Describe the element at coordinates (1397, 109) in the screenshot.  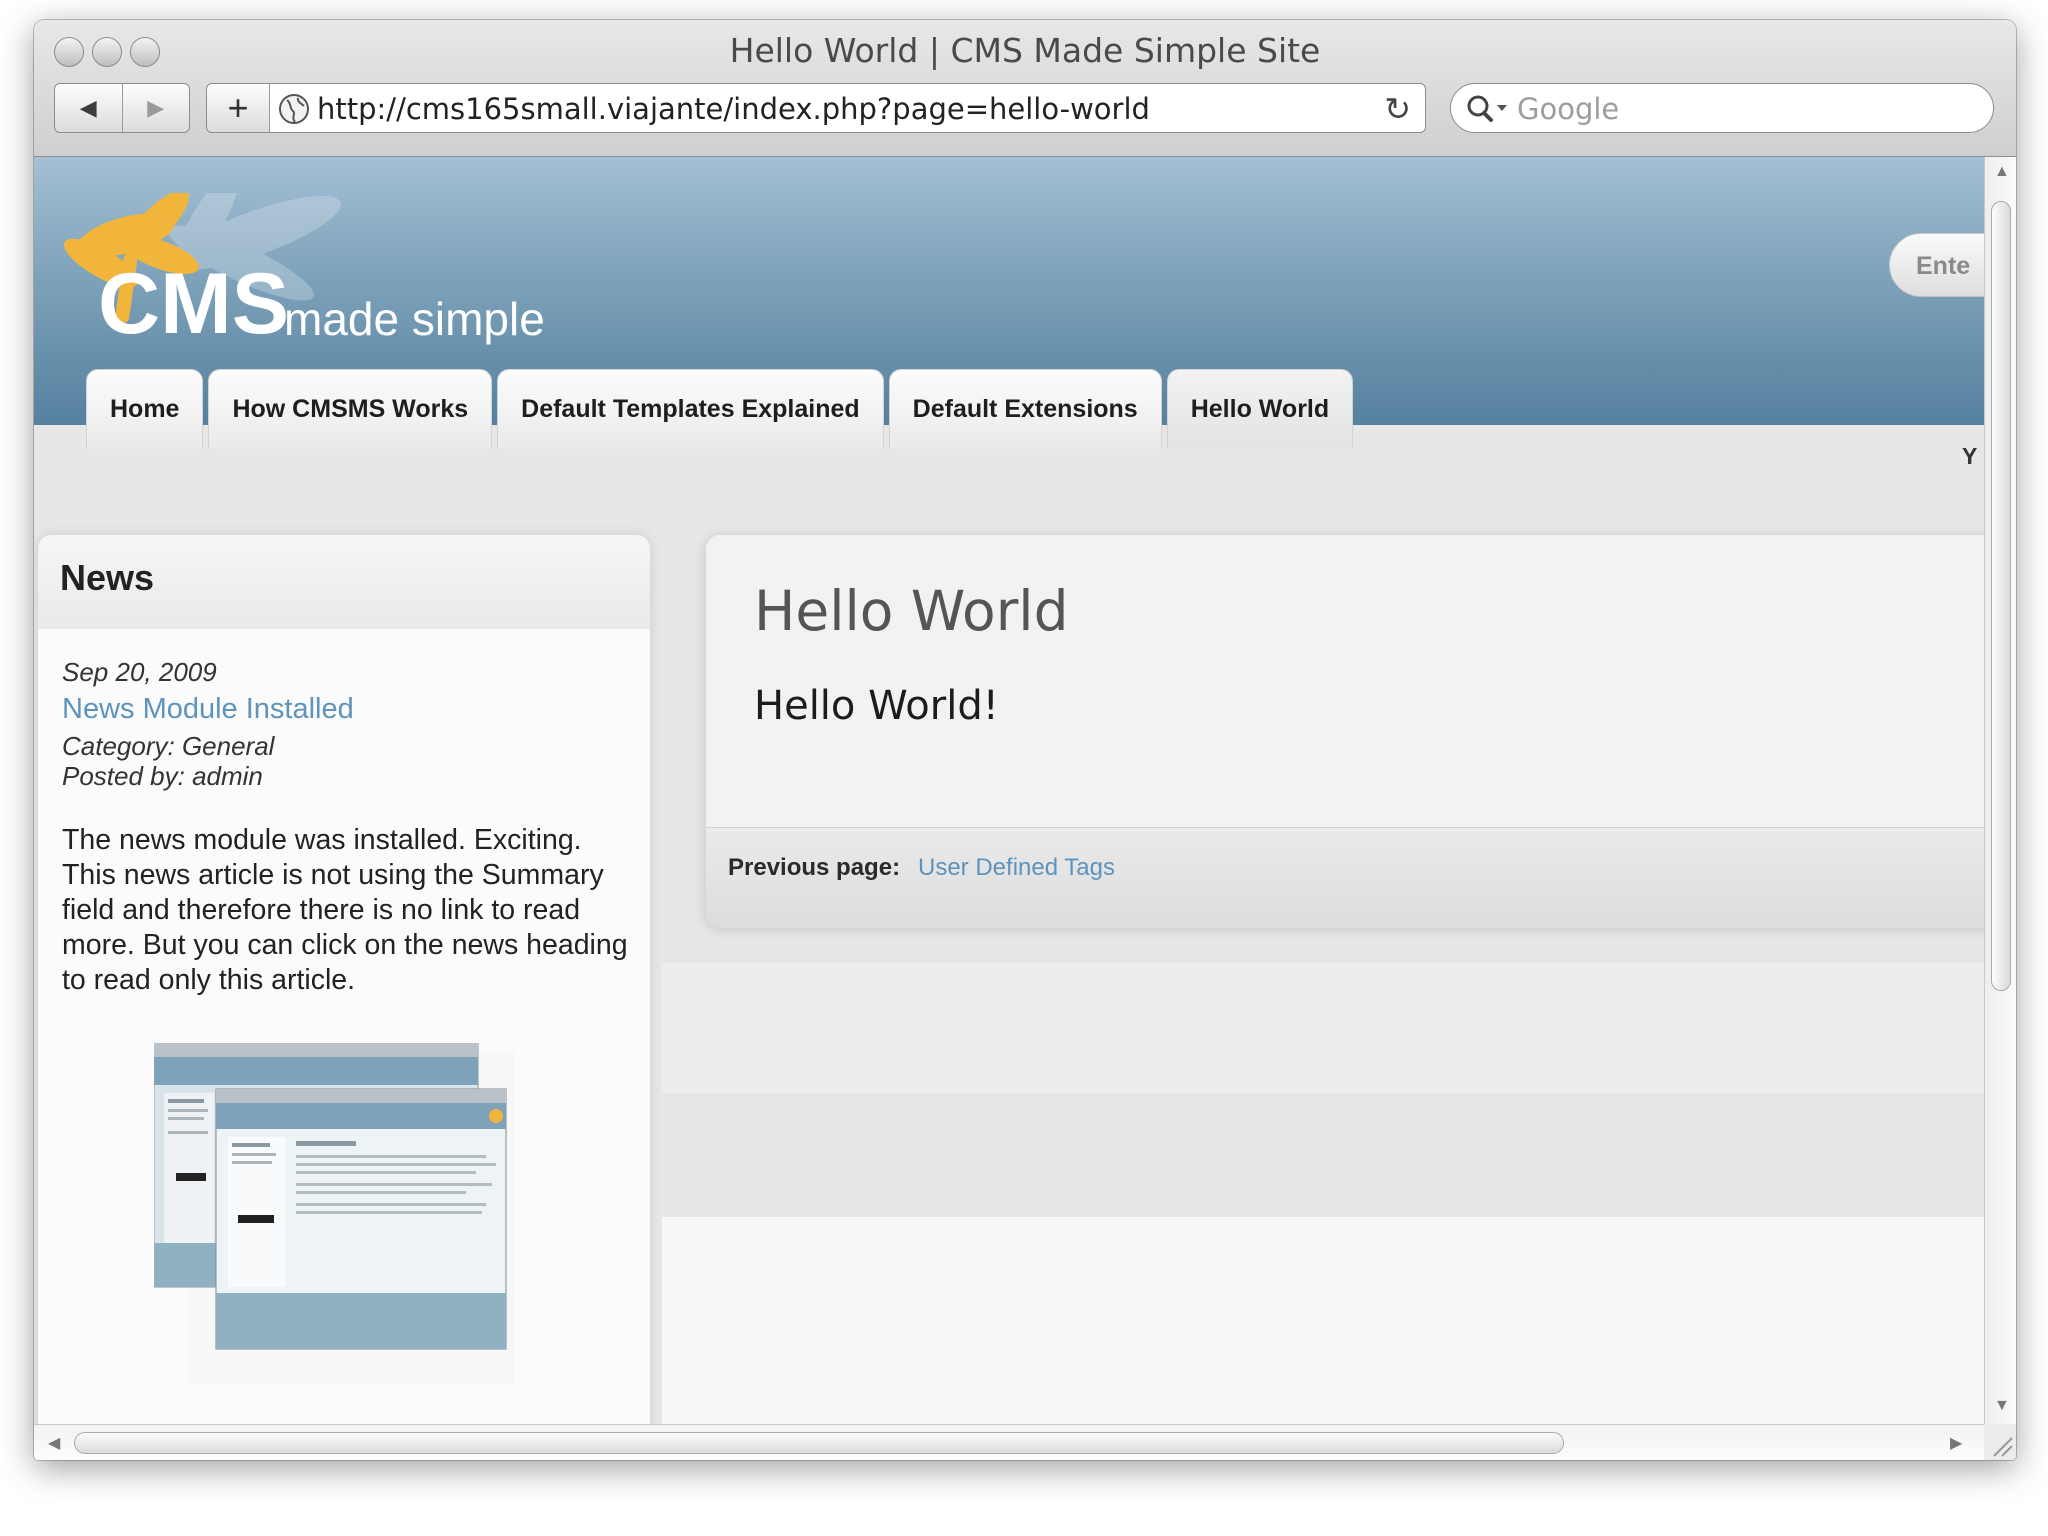
I see `reload-icon: ↻` at that location.